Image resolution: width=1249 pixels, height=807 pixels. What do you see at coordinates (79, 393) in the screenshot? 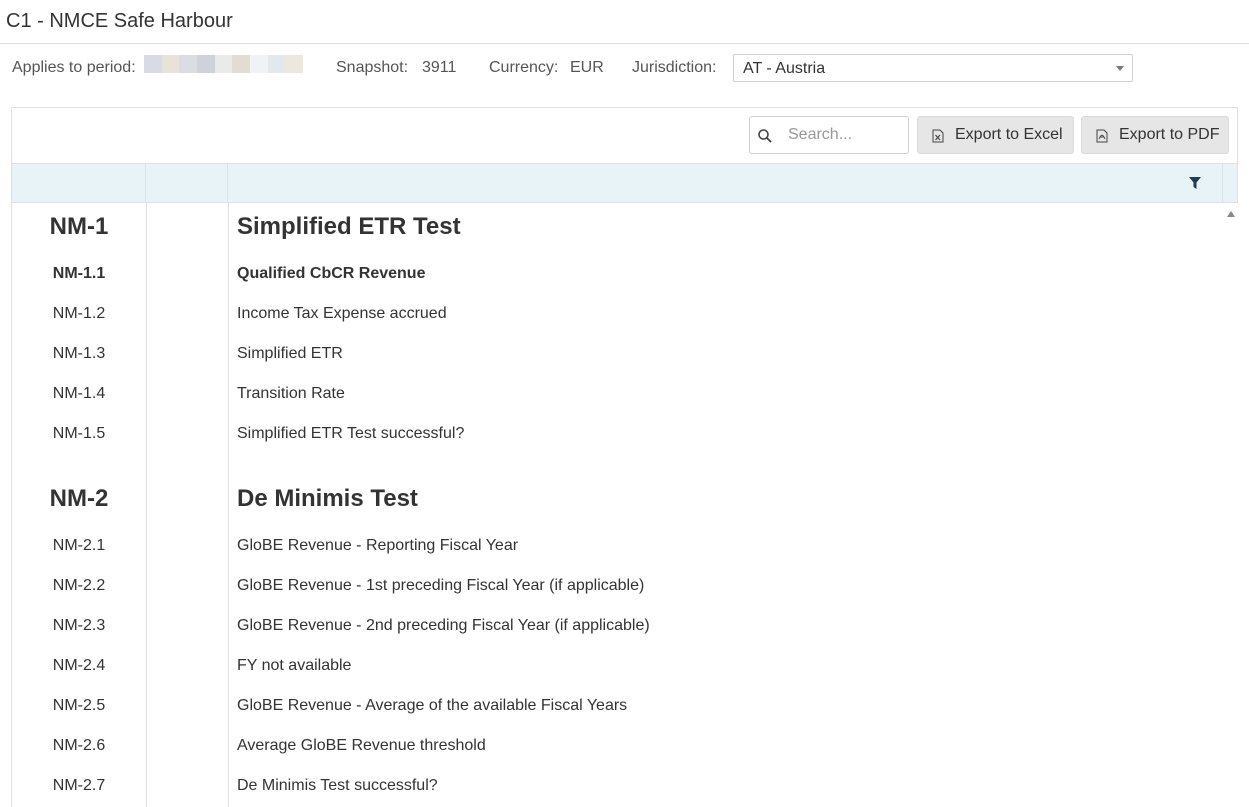
I see `row-code: NM-1.4` at bounding box center [79, 393].